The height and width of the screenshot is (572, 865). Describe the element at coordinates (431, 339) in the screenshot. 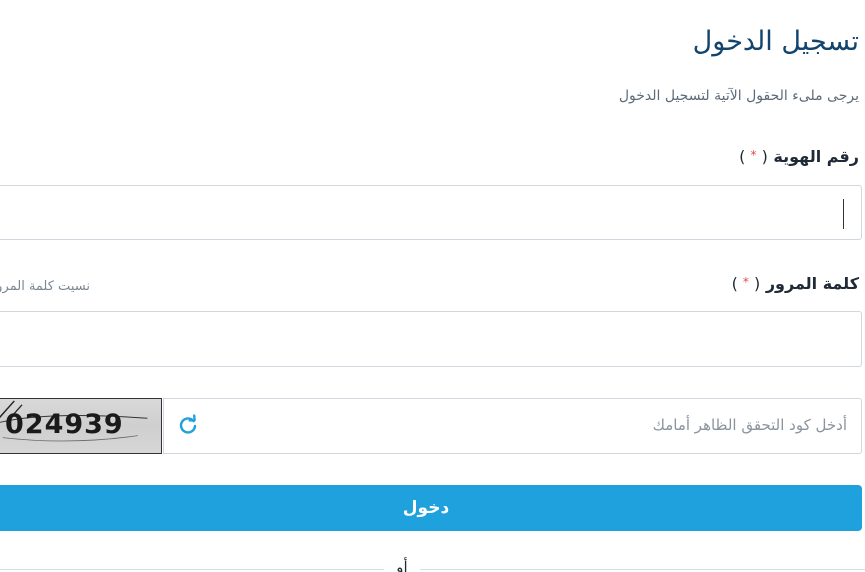

I see `password-input` at that location.